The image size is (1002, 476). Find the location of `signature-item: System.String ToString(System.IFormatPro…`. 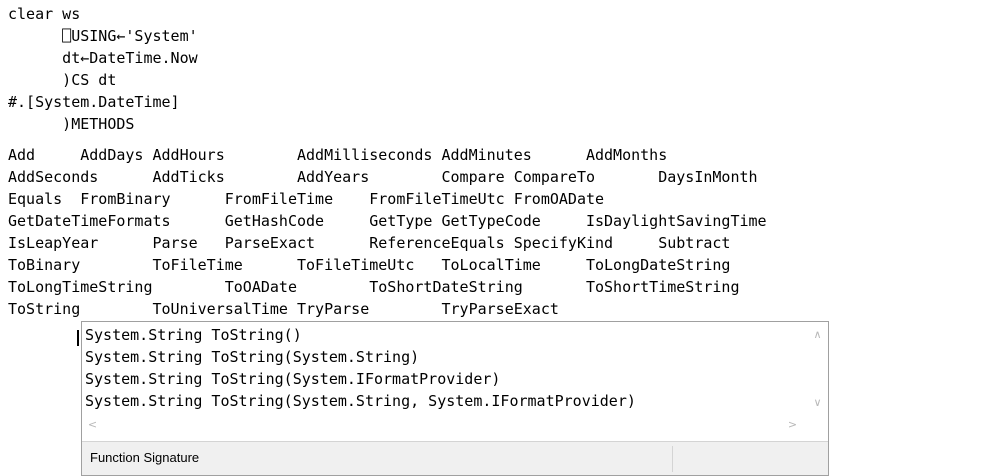

signature-item: System.String ToString(System.IFormatPro… is located at coordinates (292, 379).